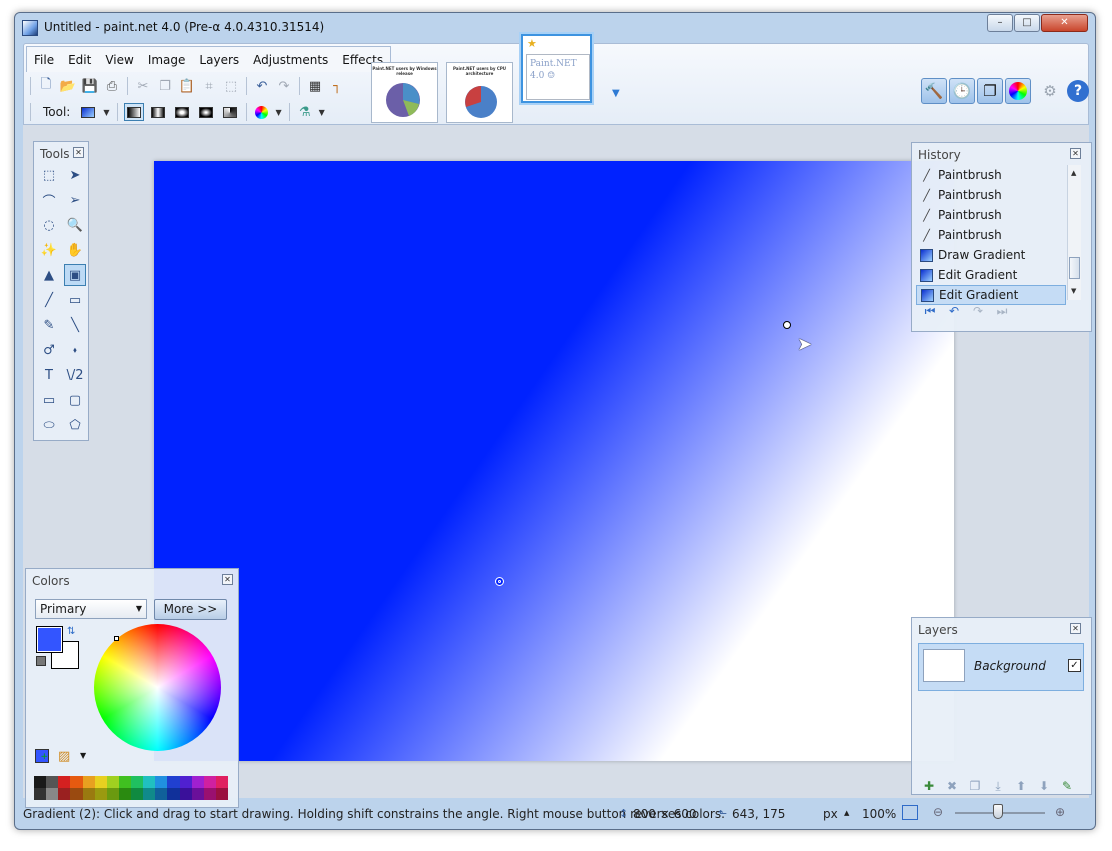  Describe the element at coordinates (158, 112) in the screenshot. I see `linear-reflected-gradient-icon` at that location.